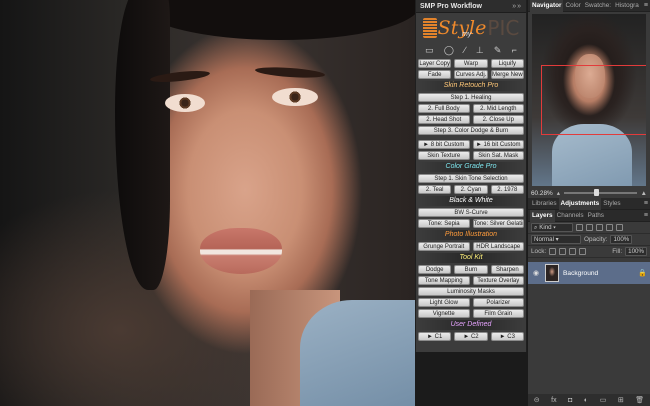 The width and height of the screenshot is (650, 406). I want to click on film-grain-button: Film Grain, so click(498, 313).